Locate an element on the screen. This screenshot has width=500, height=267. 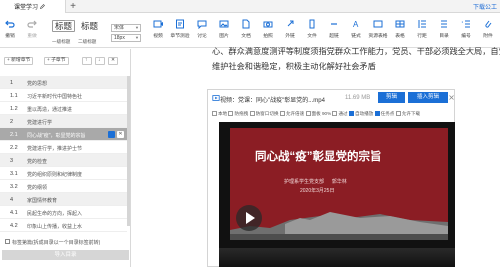
play-icon is located at coordinates (250, 218).